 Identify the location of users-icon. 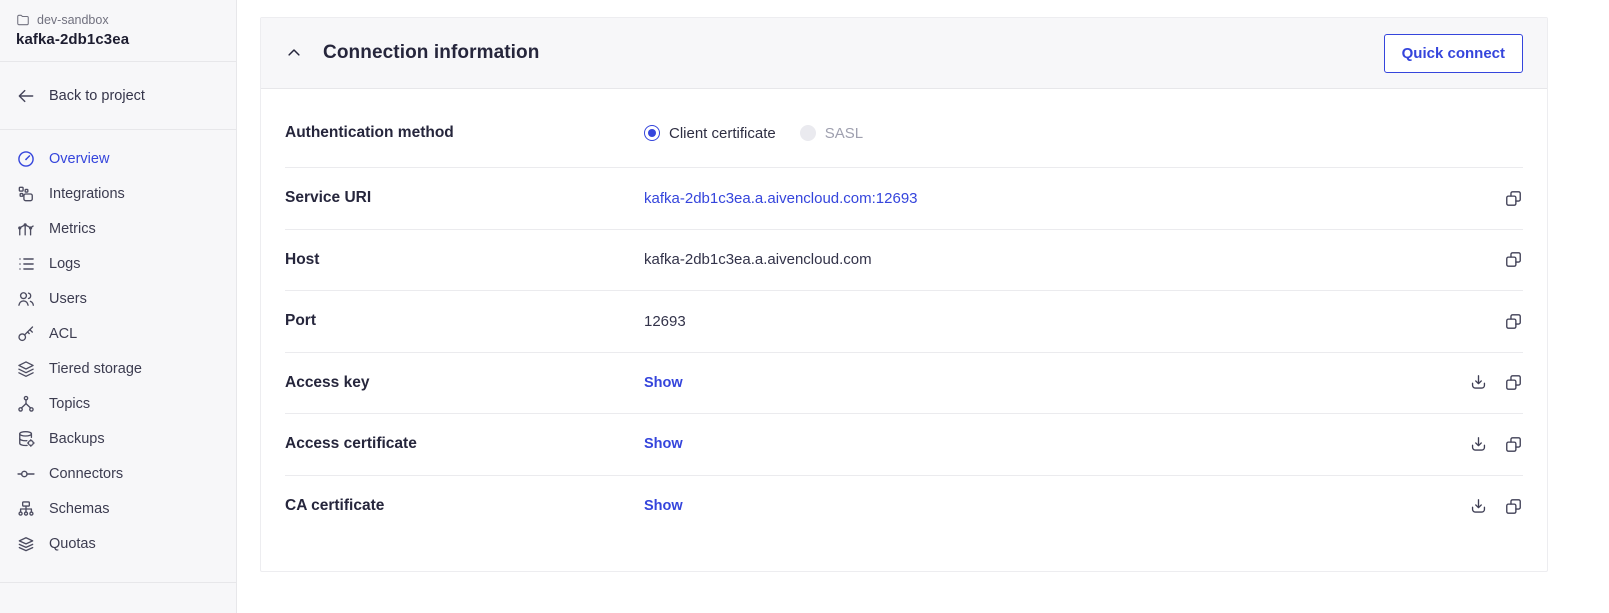
(26, 299).